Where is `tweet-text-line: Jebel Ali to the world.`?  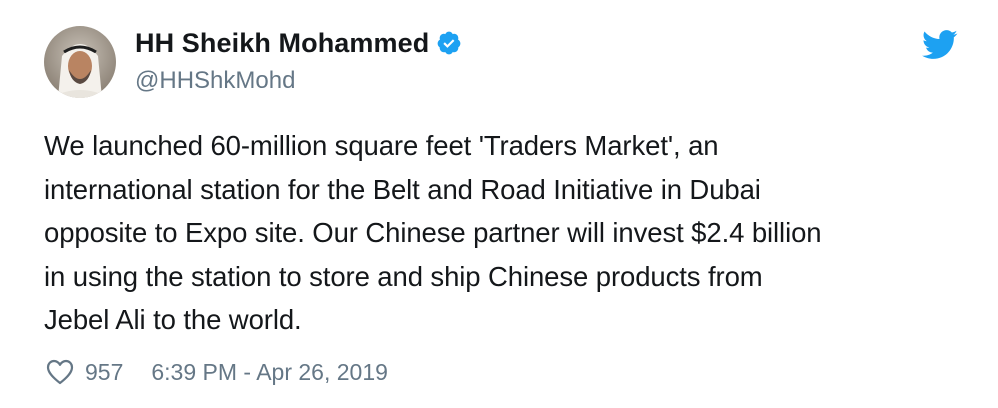
tweet-text-line: Jebel Ali to the world. is located at coordinates (173, 319).